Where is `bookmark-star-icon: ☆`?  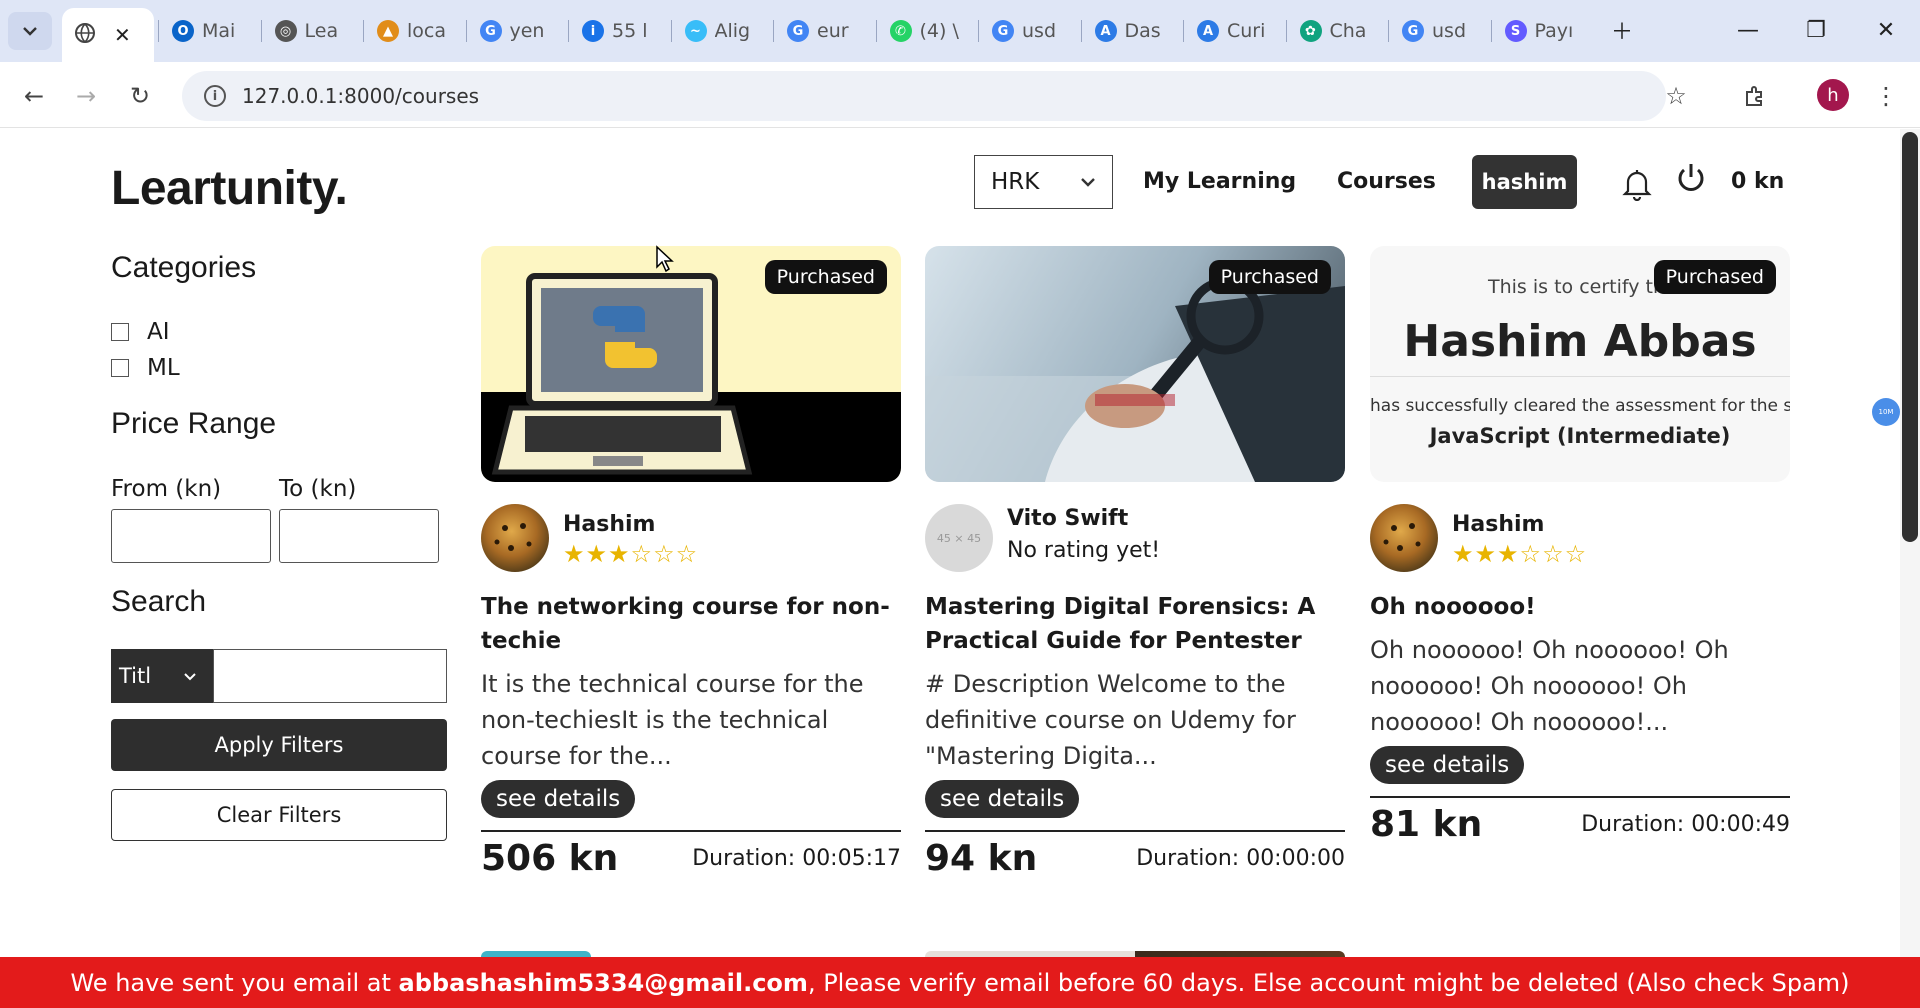
bookmark-star-icon: ☆ is located at coordinates (1676, 96).